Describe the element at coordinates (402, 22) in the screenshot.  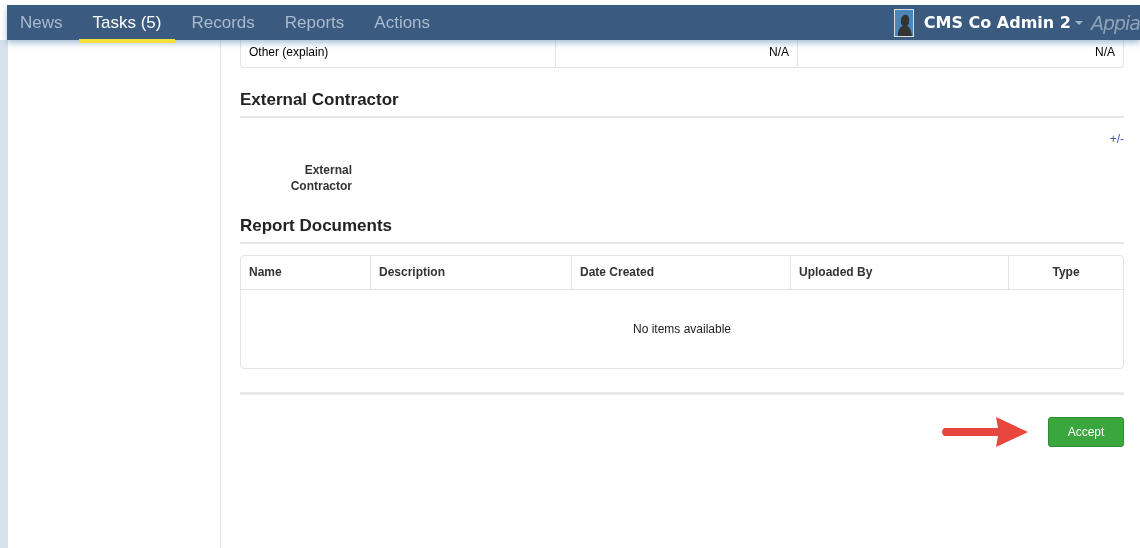
I see `nav-tab: Actions` at that location.